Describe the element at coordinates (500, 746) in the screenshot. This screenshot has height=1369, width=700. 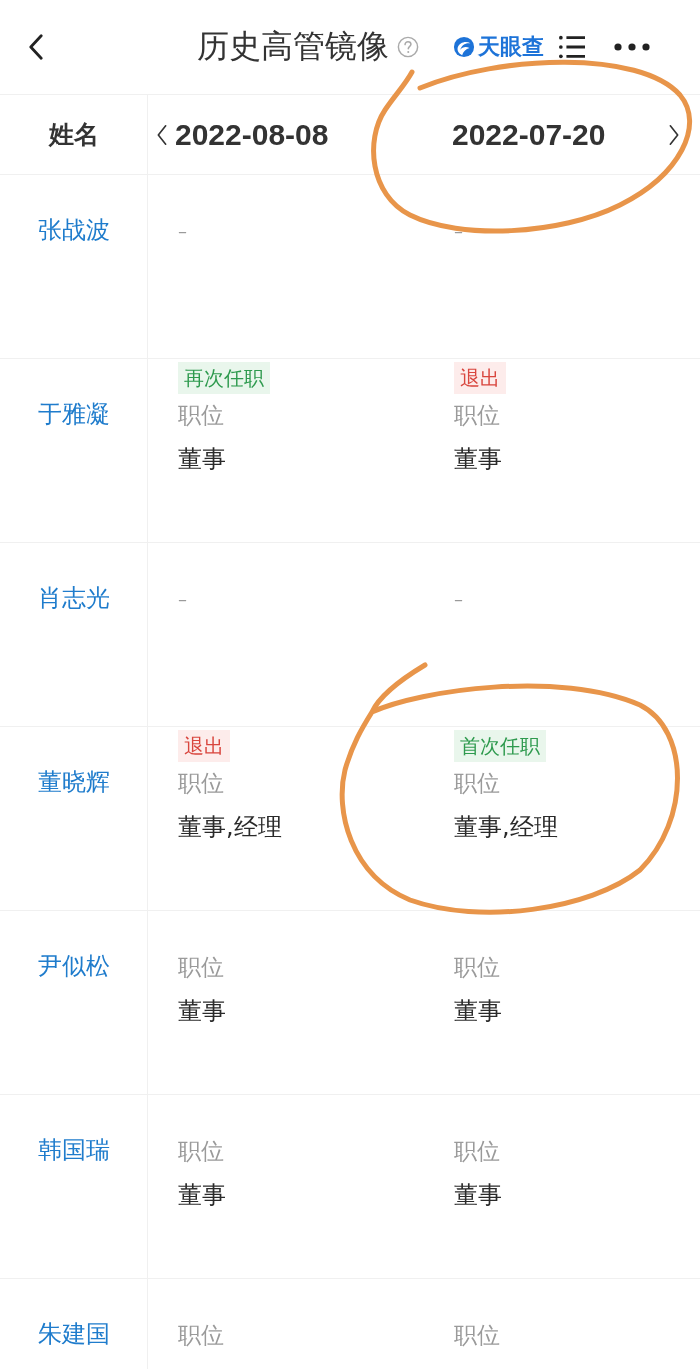
I see `status-tag: 首次任职` at that location.